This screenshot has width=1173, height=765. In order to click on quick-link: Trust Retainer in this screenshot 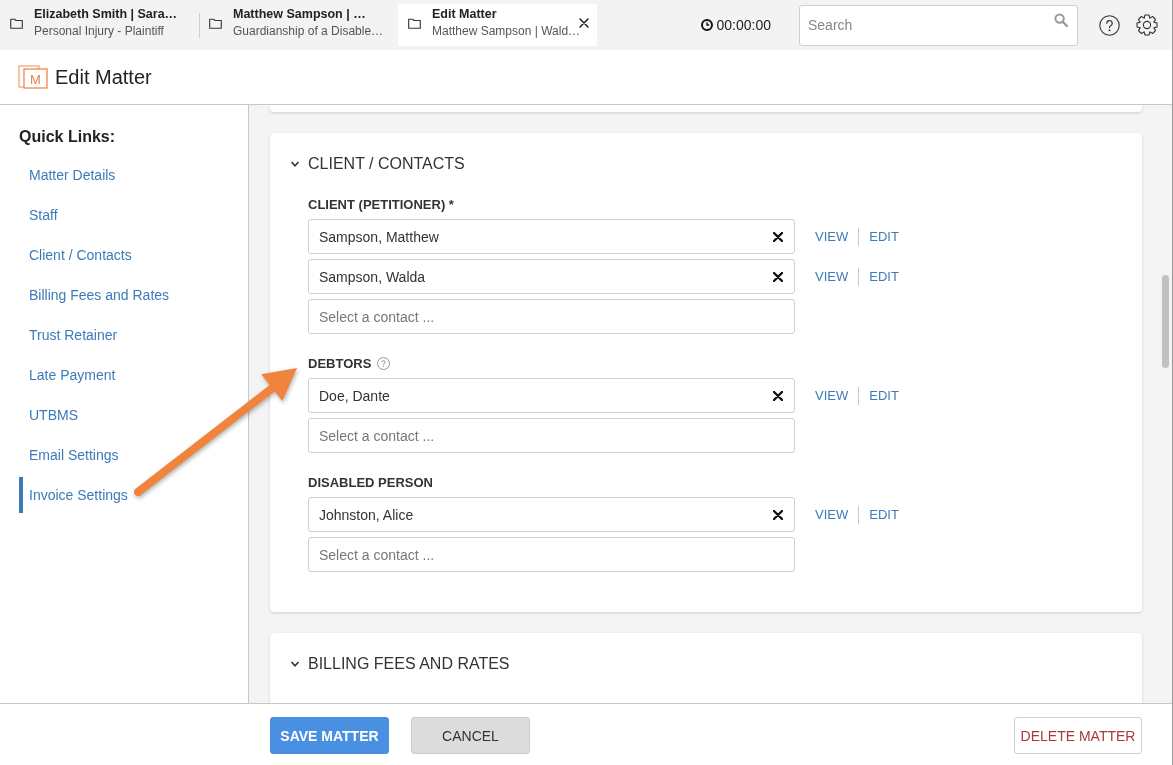, I will do `click(68, 335)`.